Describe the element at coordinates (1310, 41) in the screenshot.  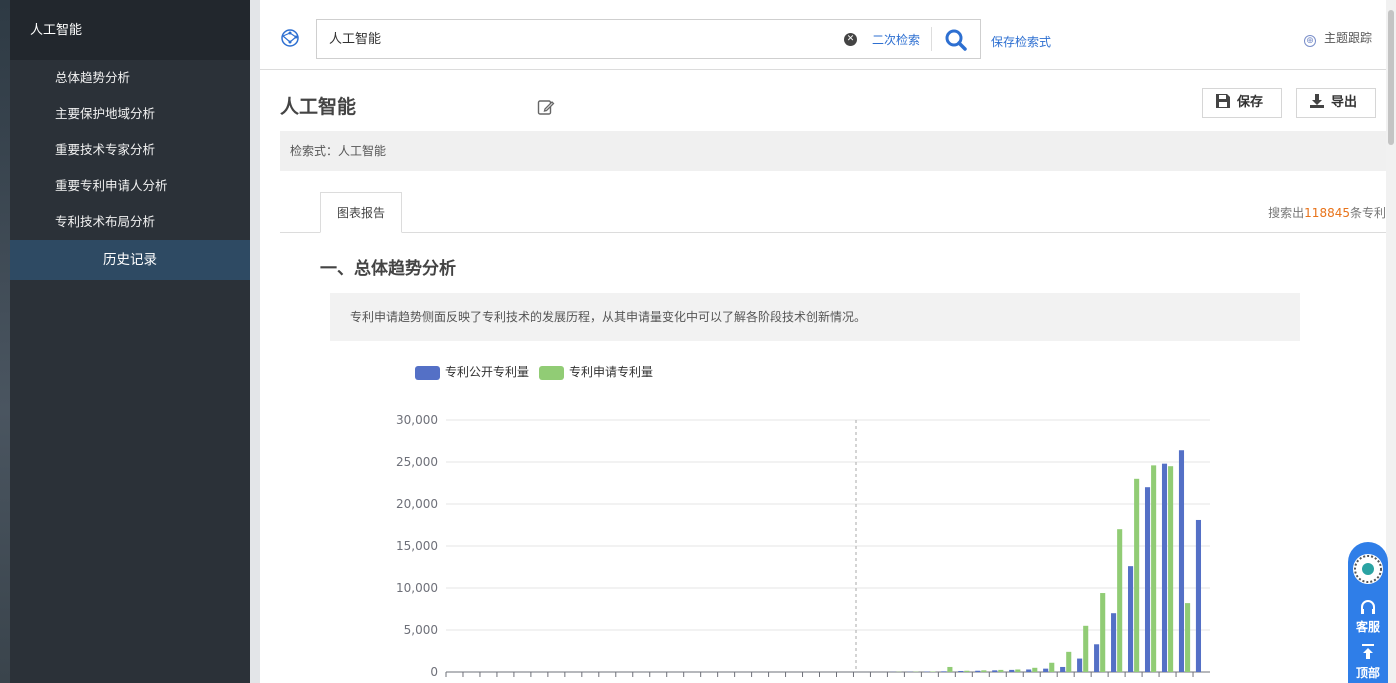
I see `track-icon: ⊕` at that location.